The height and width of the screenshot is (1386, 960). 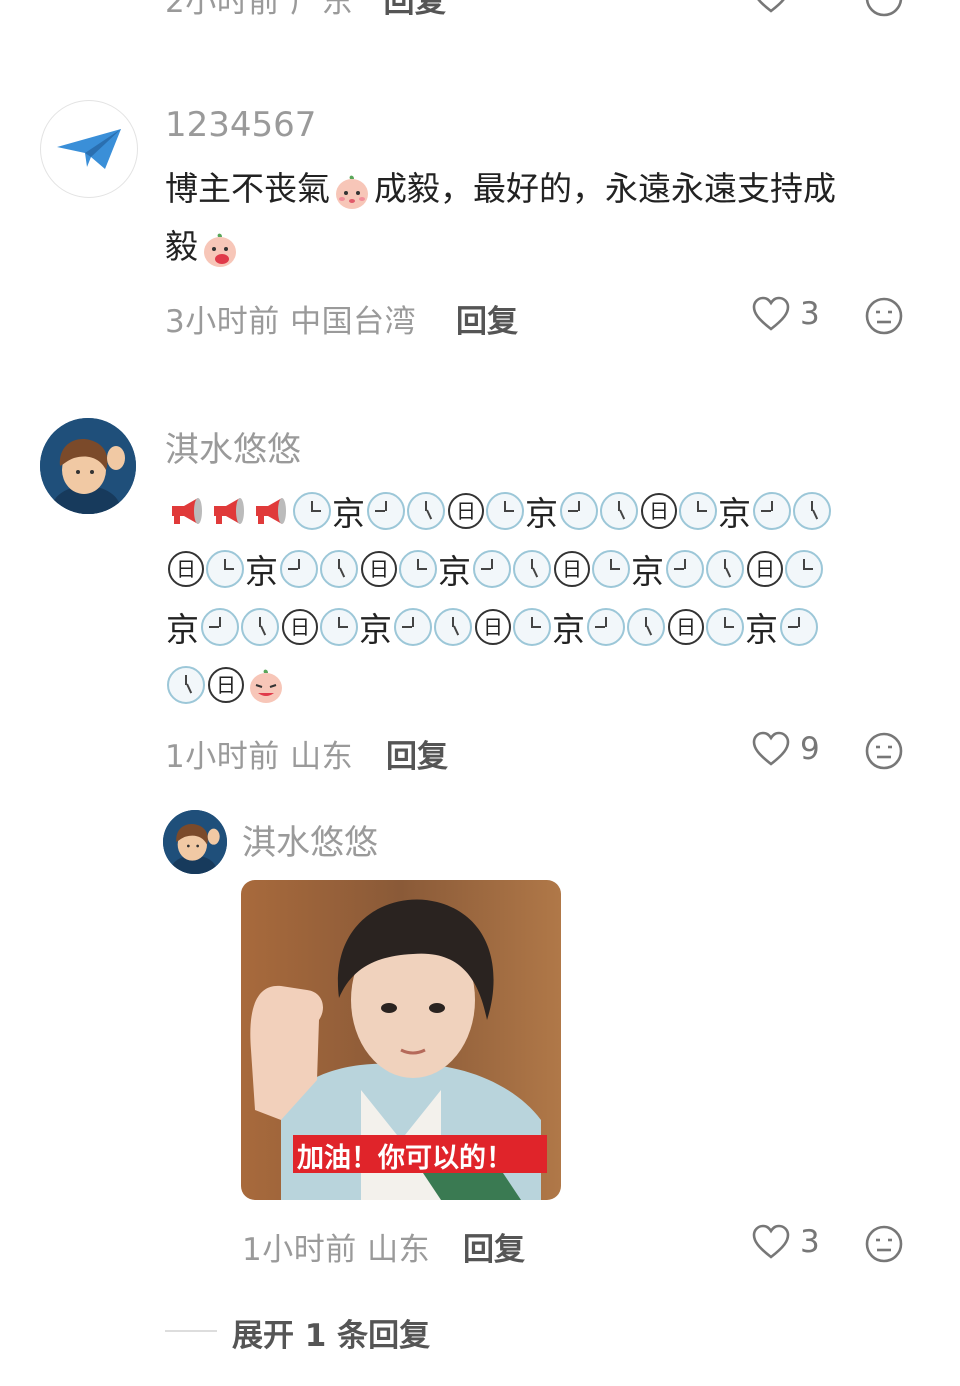 I want to click on peach-laugh-emoji-icon, so click(x=266, y=686).